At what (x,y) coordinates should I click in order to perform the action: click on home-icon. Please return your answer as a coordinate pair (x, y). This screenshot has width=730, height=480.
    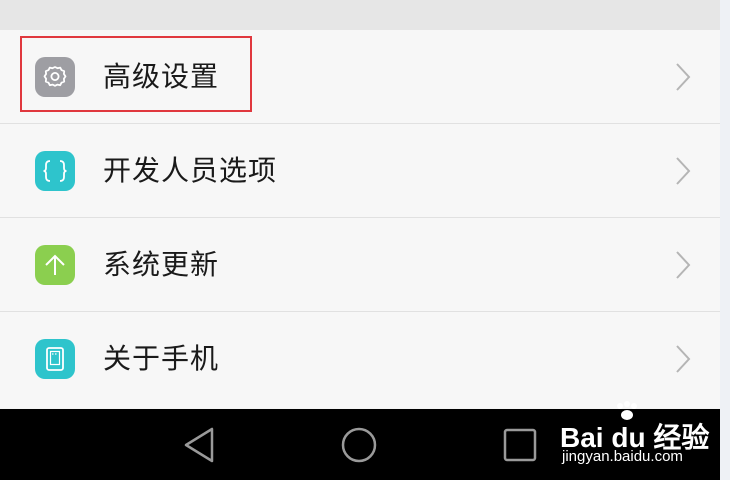
    Looking at the image, I should click on (359, 445).